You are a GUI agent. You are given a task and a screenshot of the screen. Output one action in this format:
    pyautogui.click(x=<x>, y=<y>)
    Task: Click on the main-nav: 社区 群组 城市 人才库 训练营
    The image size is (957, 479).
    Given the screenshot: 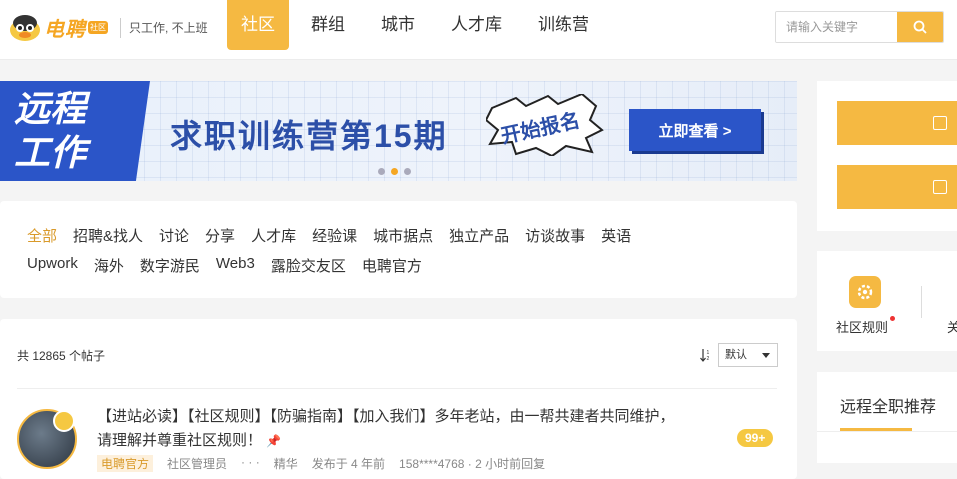 What is the action you would take?
    pyautogui.click(x=419, y=25)
    